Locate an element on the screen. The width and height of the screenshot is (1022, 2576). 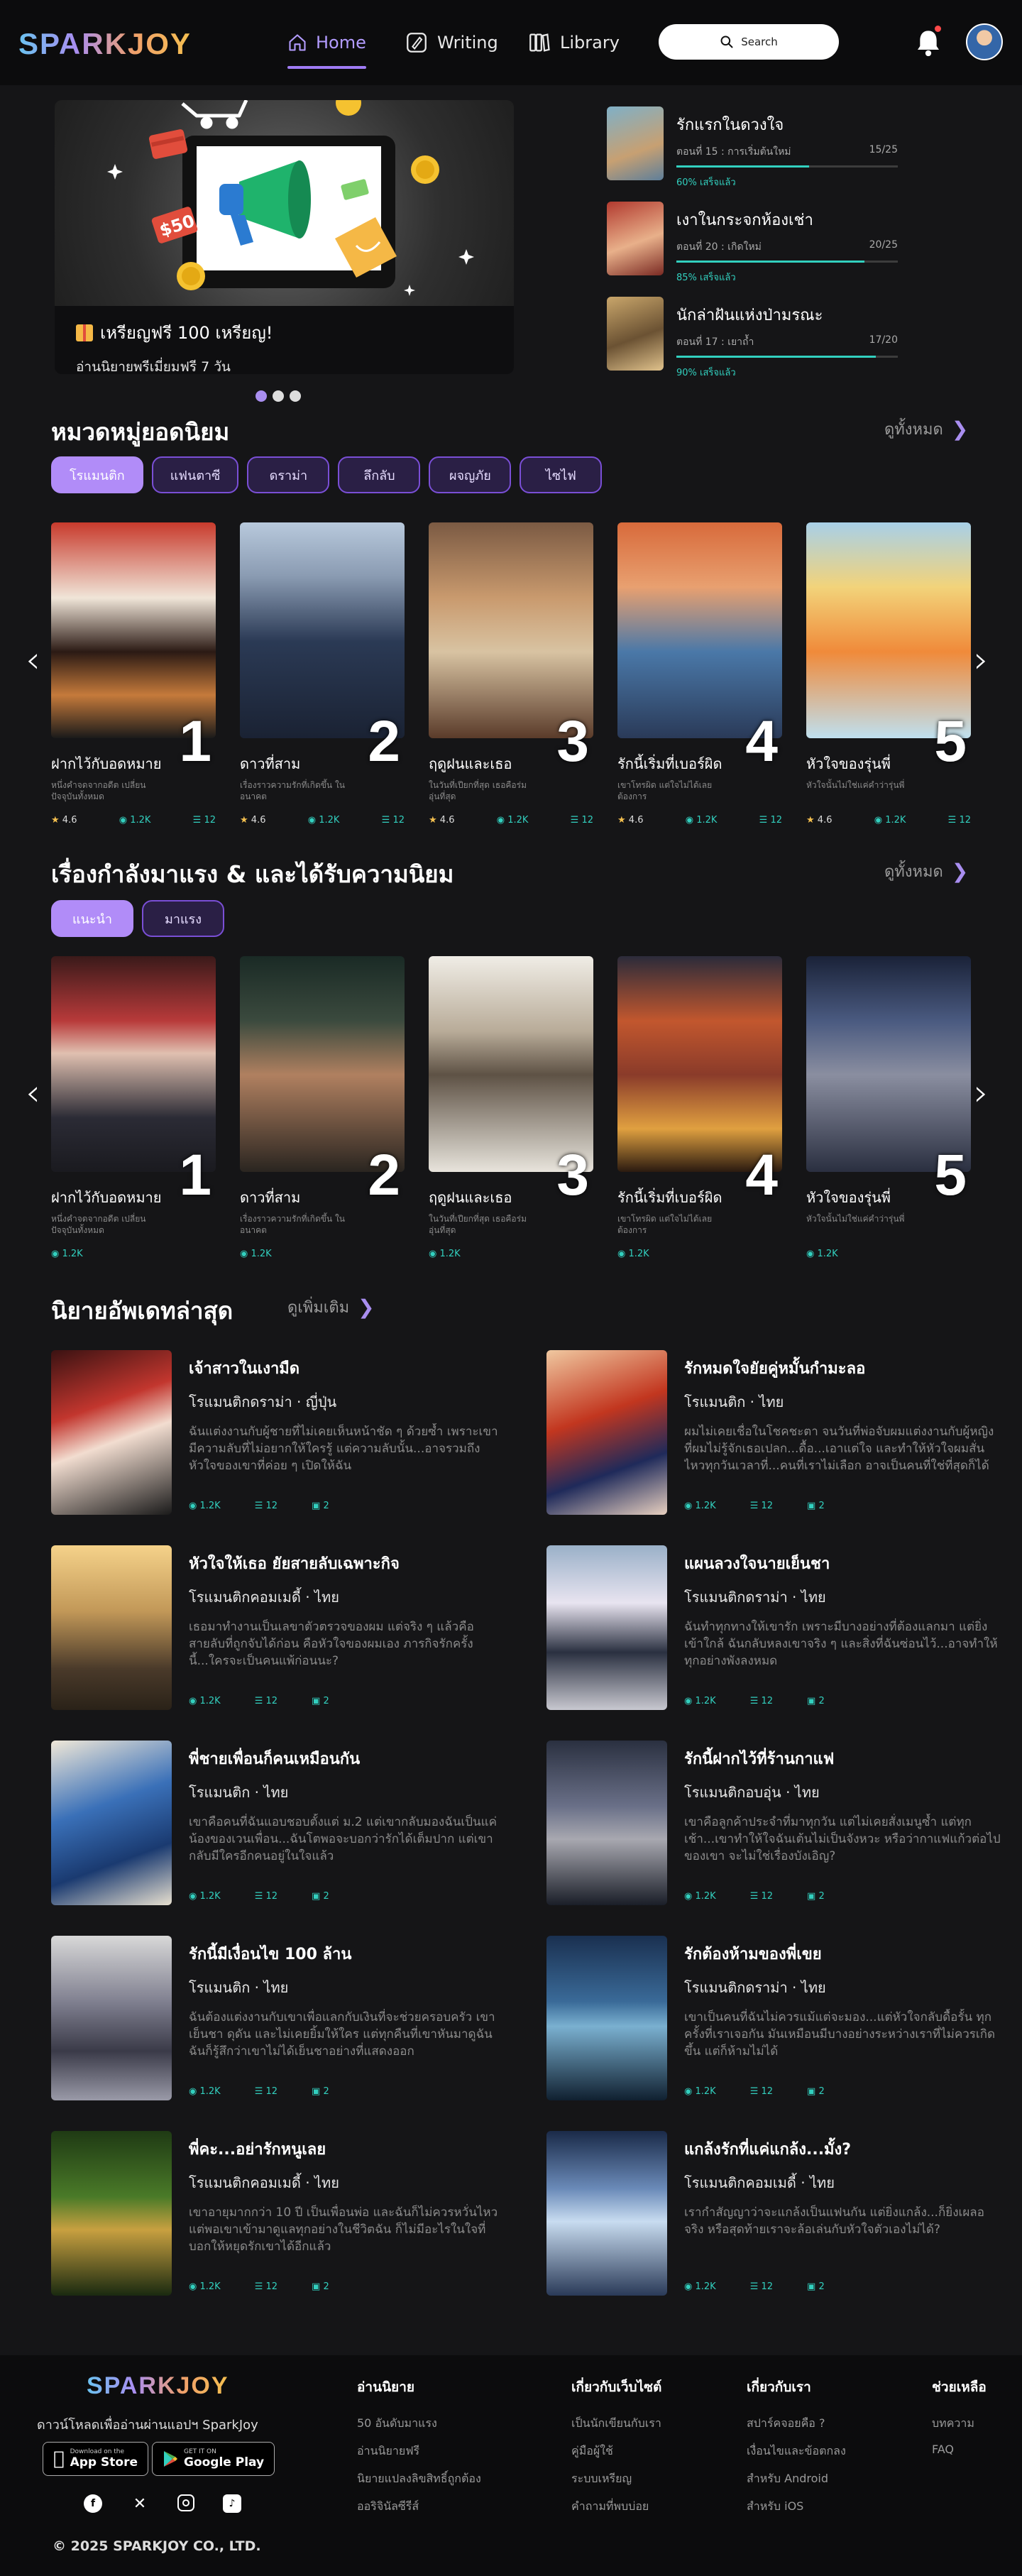
facebook-icon: f is located at coordinates (93, 2503).